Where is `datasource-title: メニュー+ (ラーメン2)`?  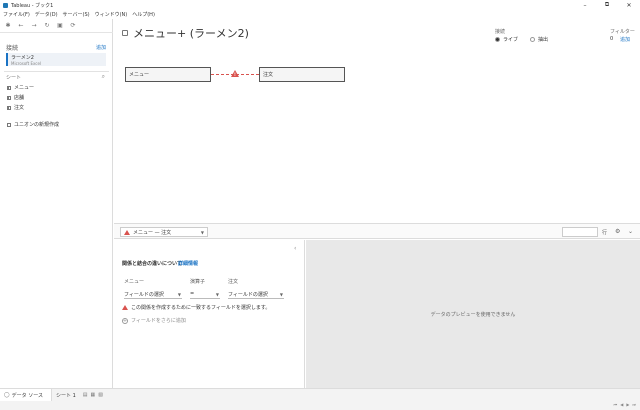 datasource-title: メニュー+ (ラーメン2) is located at coordinates (191, 33).